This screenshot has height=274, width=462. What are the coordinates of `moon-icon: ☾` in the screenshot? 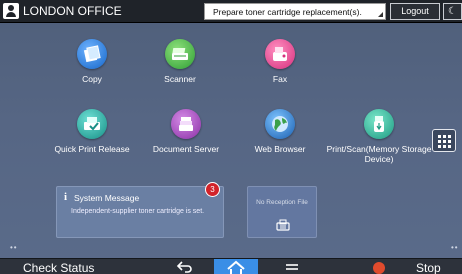 It's located at (452, 11).